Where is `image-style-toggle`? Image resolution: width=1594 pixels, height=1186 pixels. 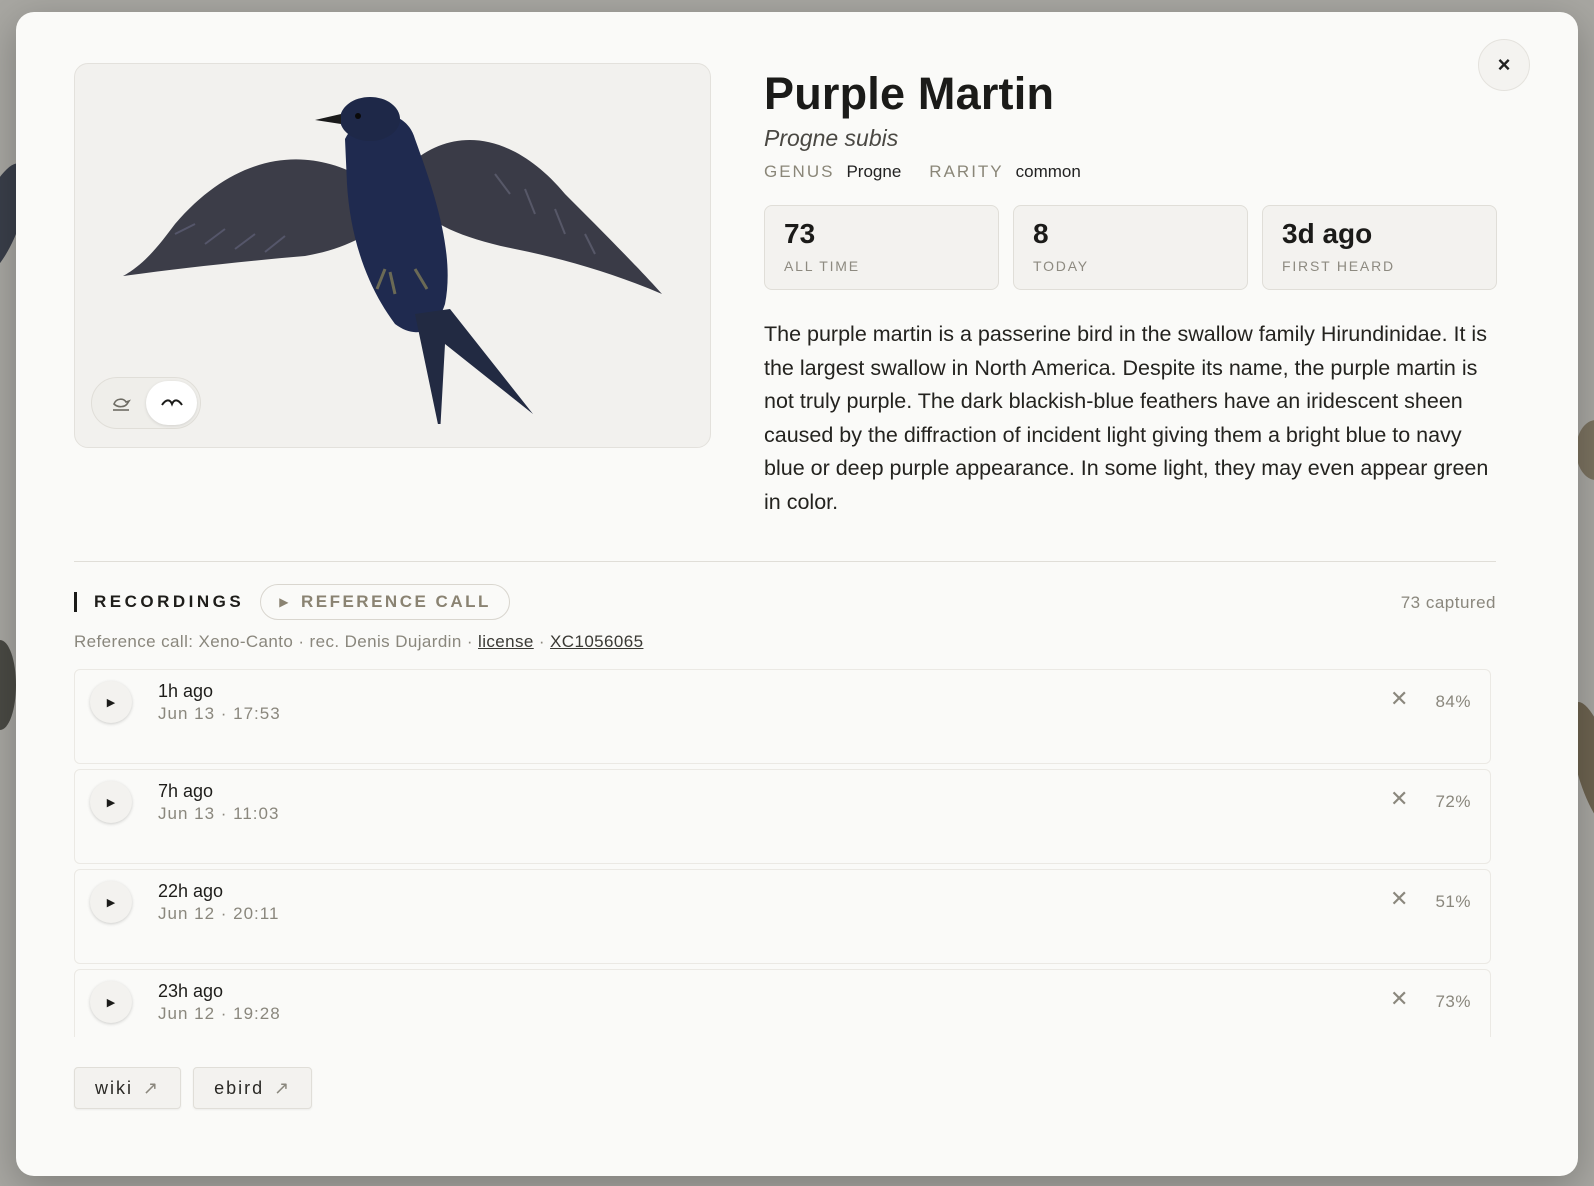
image-style-toggle is located at coordinates (146, 403).